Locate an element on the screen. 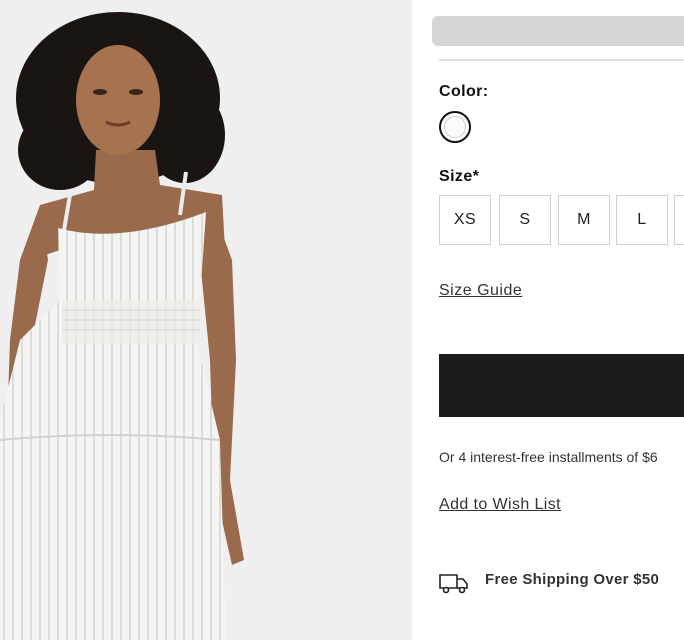 The width and height of the screenshot is (684, 640). color-swatch-fill is located at coordinates (455, 127).